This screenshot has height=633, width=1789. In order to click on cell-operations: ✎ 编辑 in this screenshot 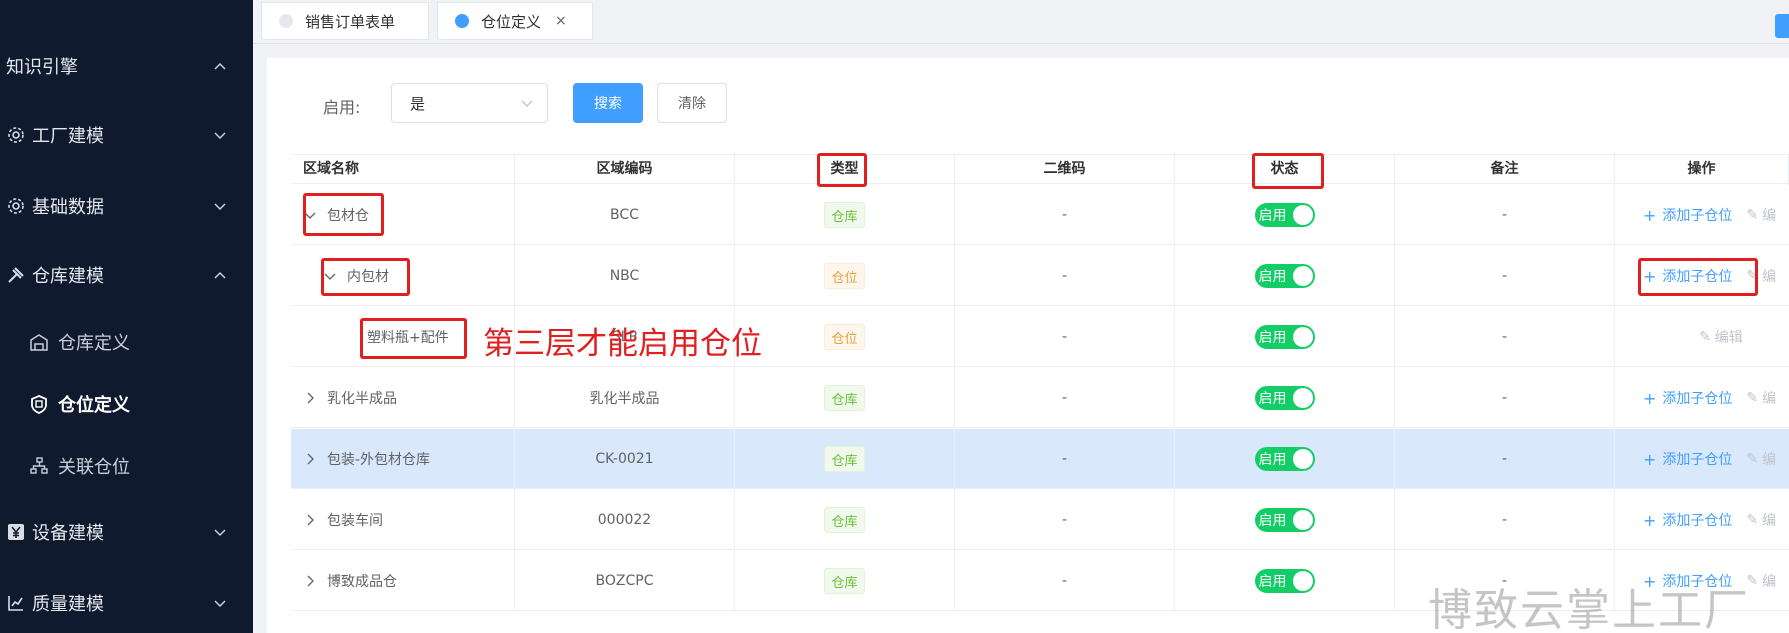, I will do `click(1702, 337)`.